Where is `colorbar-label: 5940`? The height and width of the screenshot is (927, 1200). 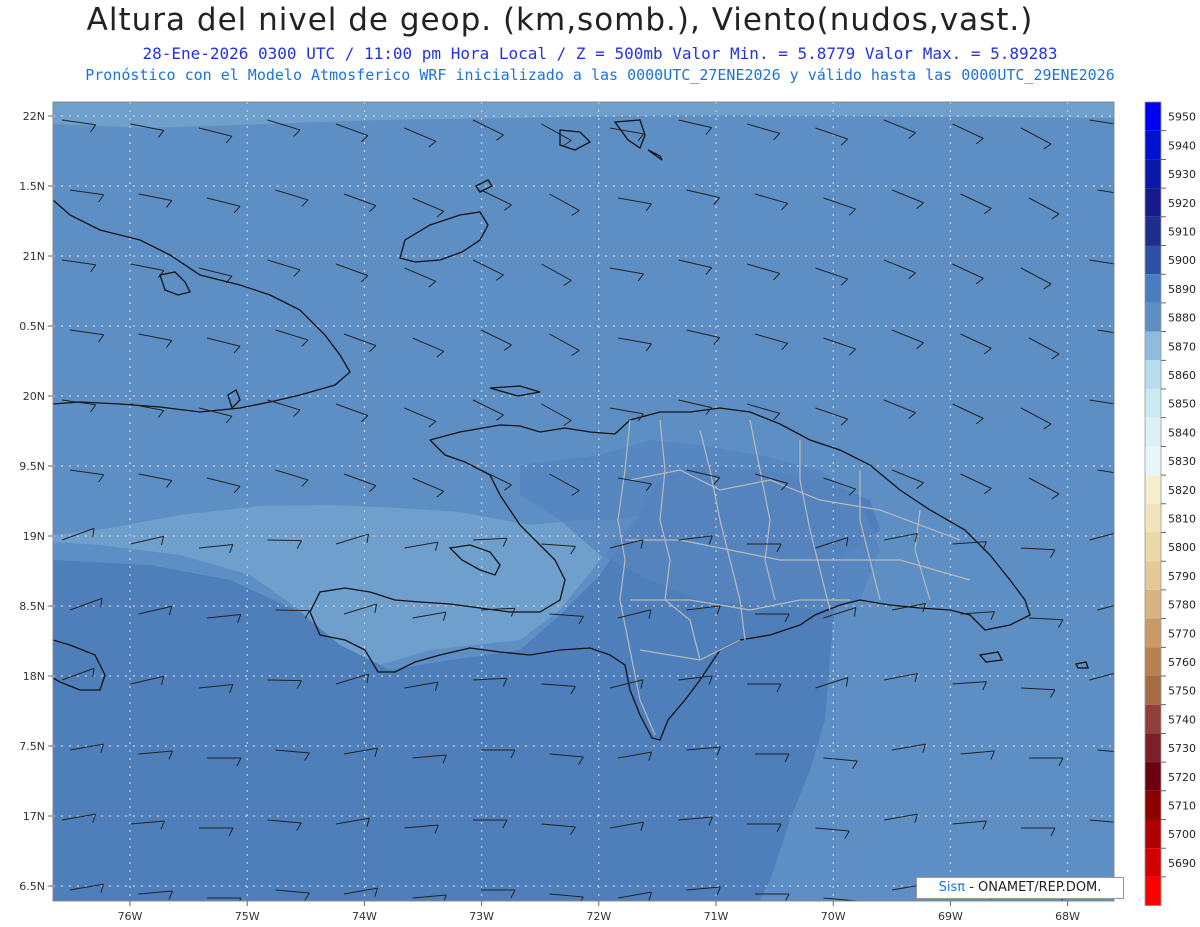 colorbar-label: 5940 is located at coordinates (1182, 145).